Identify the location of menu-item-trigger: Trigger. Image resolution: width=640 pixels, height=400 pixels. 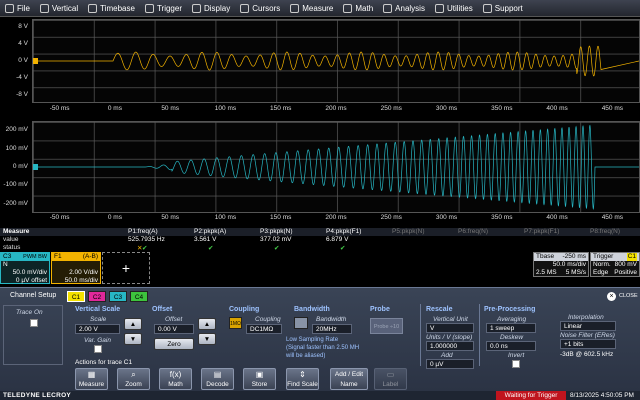
(163, 8).